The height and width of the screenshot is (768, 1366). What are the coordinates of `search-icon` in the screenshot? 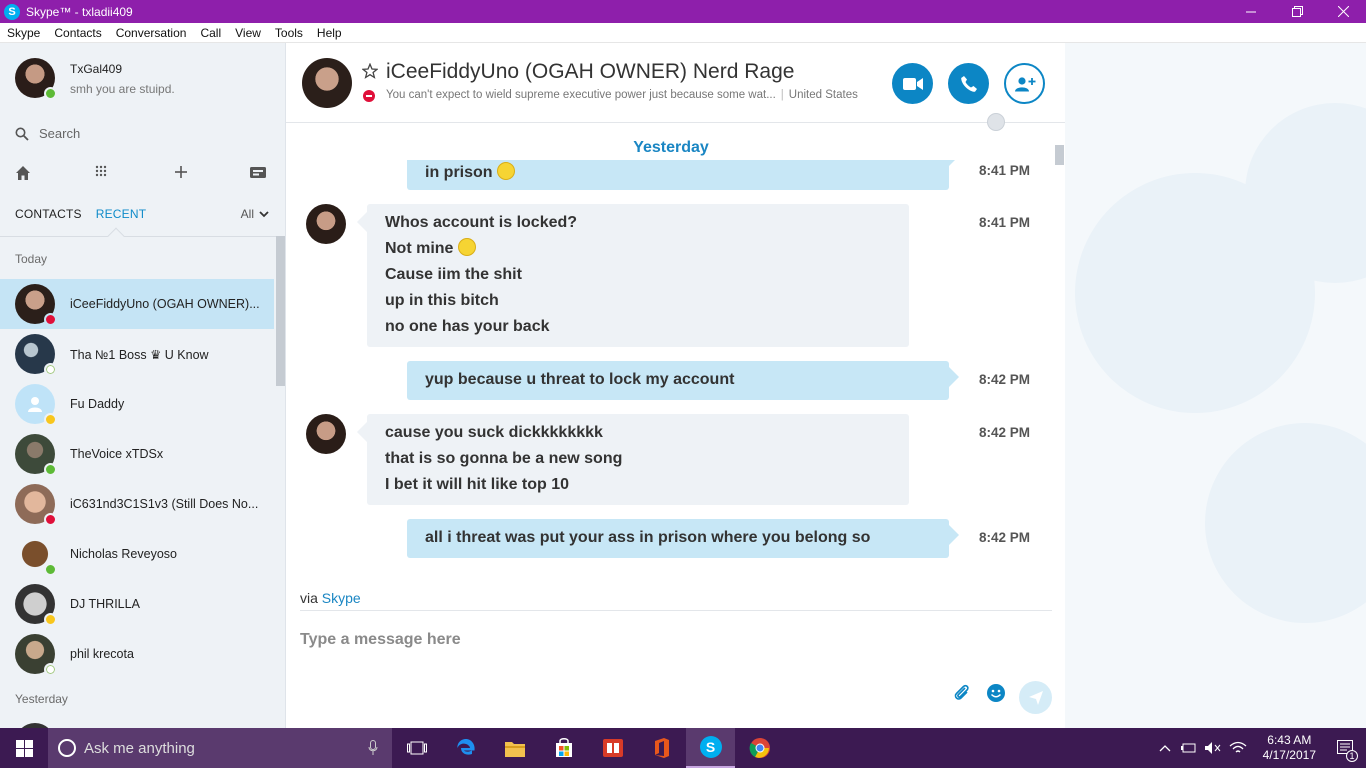 It's located at (22, 134).